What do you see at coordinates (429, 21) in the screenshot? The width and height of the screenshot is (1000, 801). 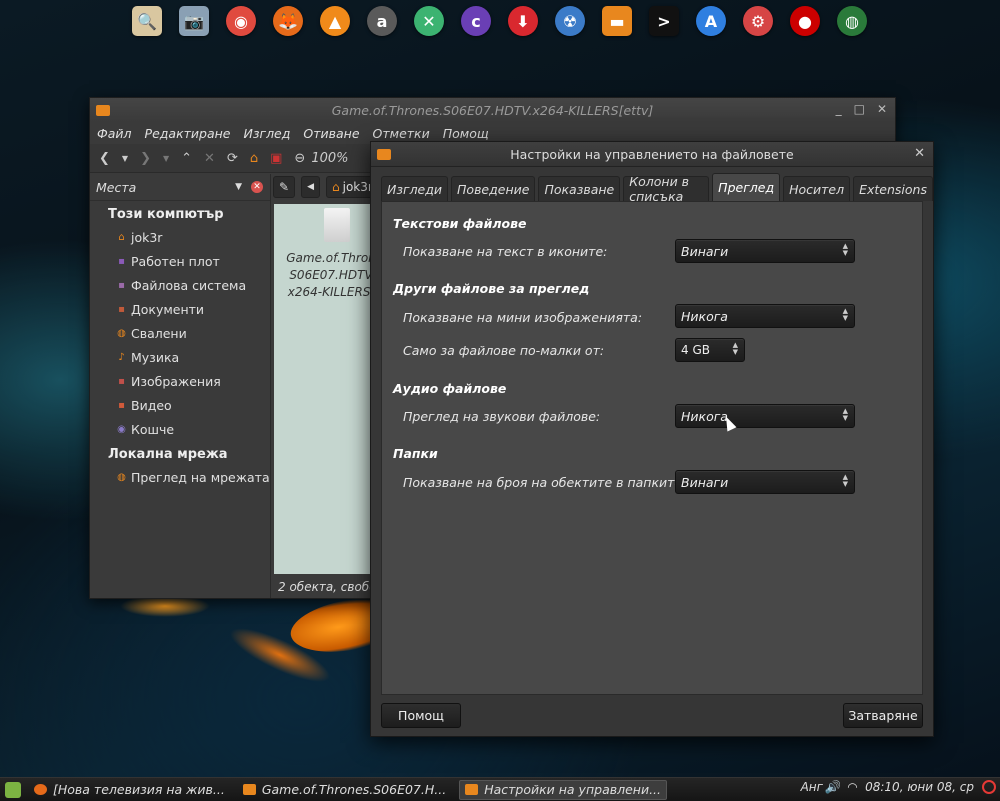 I see `network-icon: ✕` at bounding box center [429, 21].